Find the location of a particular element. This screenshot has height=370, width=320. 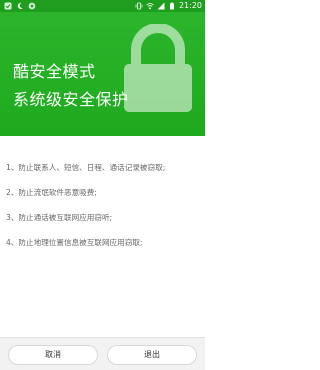

hero-title-line2: 系统级安全保护 is located at coordinates (71, 99).